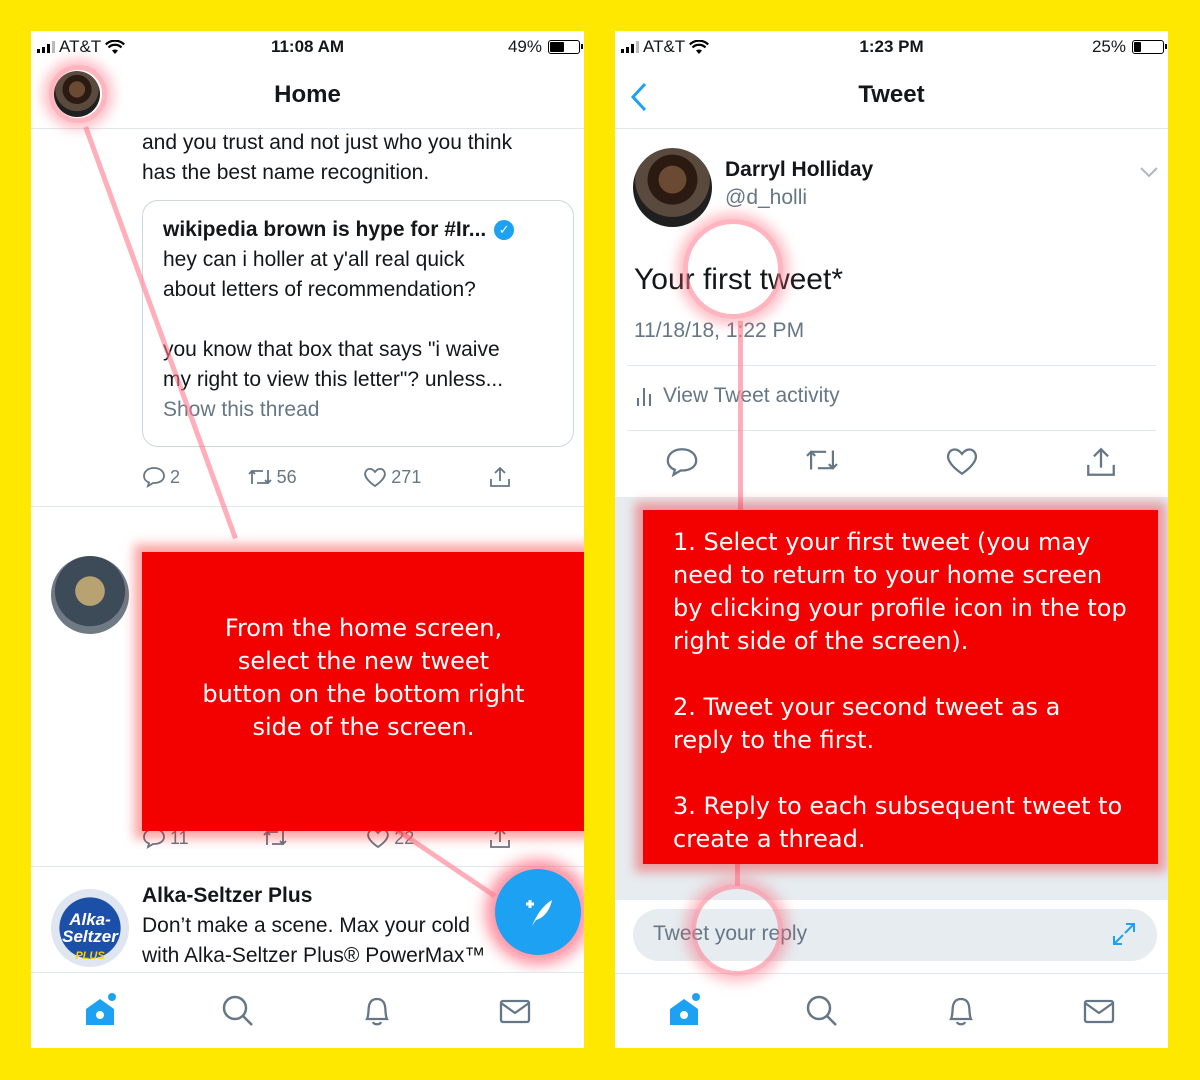  I want to click on tweet-detail-actions, so click(891, 462).